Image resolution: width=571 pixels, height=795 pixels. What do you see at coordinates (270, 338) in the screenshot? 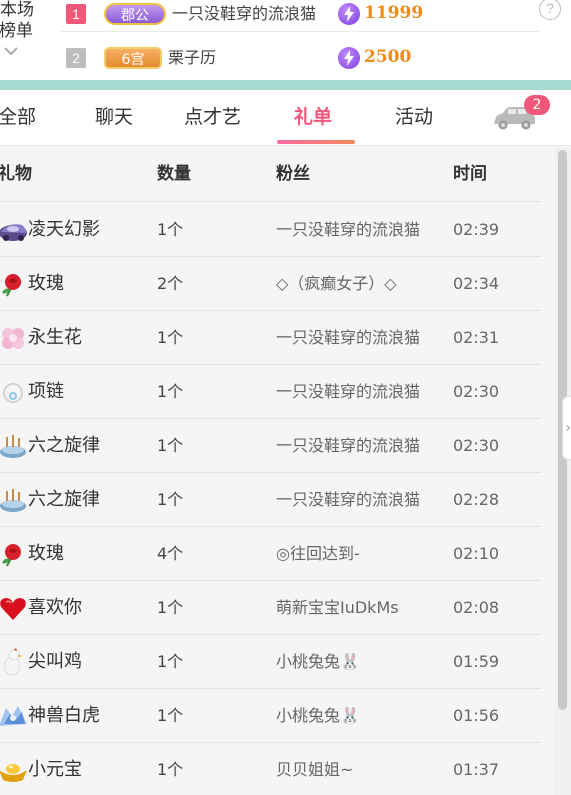
I see `table-row: 永生花 1个 一只没鞋穿的流浪猫 02:31` at bounding box center [270, 338].